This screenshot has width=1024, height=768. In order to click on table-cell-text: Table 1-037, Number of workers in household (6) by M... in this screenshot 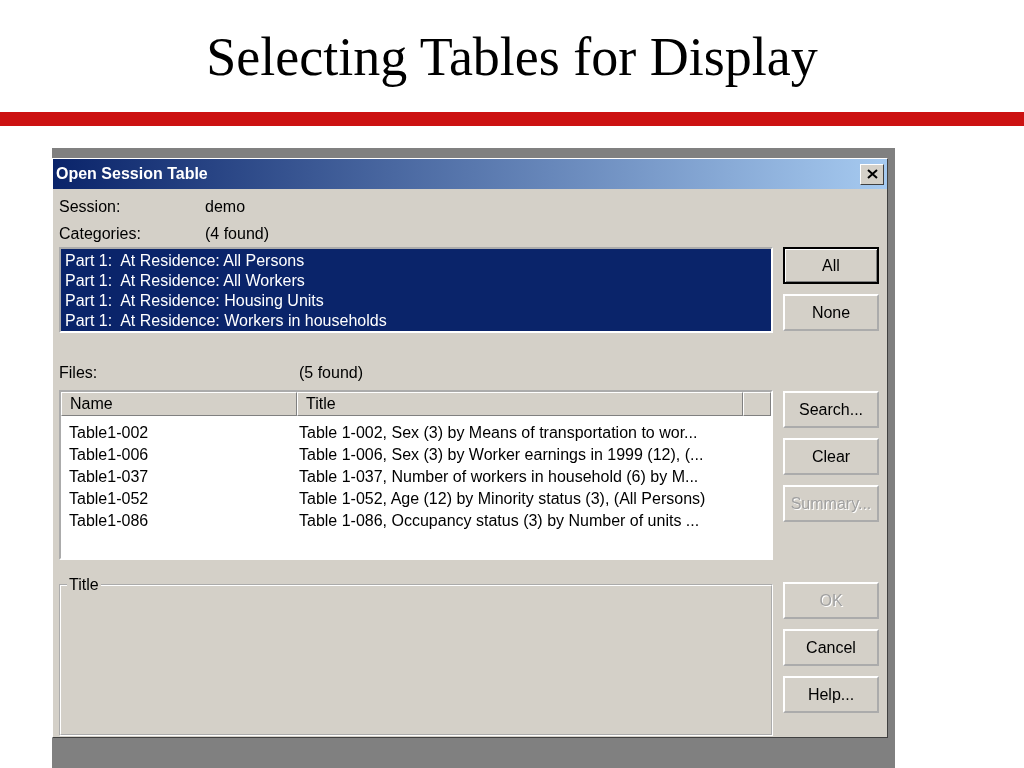, I will do `click(499, 477)`.